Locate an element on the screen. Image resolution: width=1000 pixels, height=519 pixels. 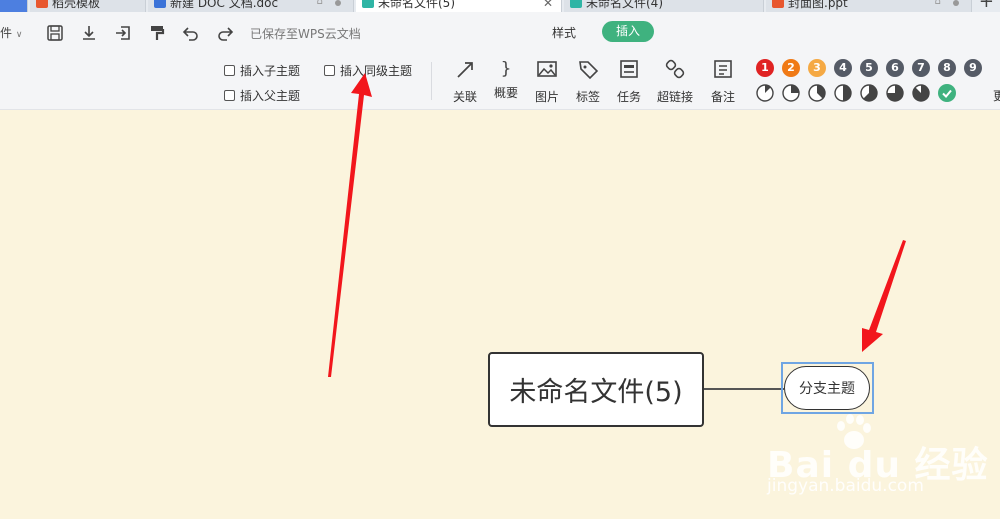
tab-docer-templates: 稻壳模板 is located at coordinates (88, 6).